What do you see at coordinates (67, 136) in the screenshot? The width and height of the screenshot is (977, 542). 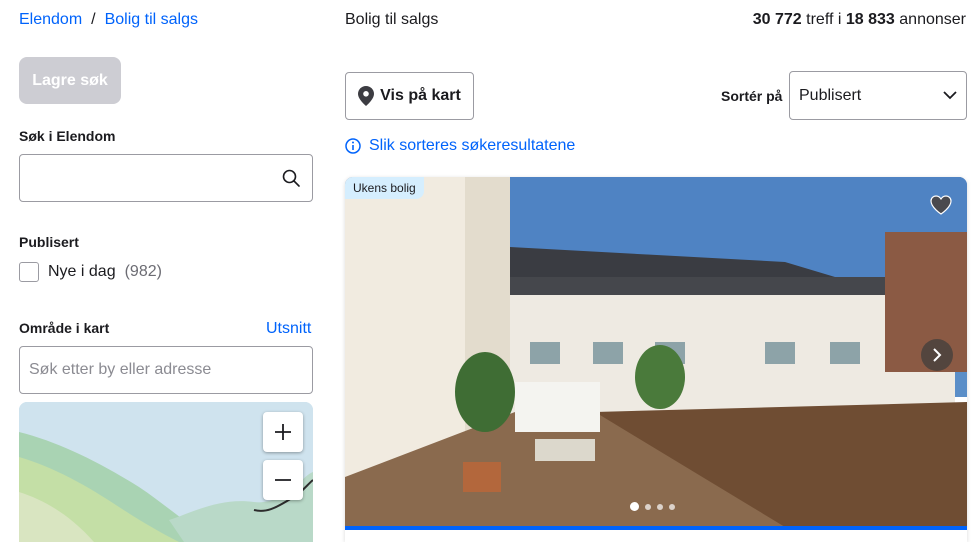 I see `search-label: Søk i Elendom` at bounding box center [67, 136].